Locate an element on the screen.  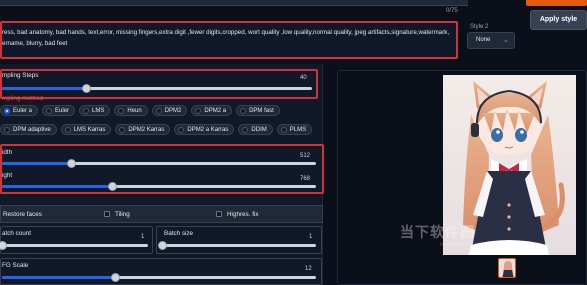
sampling-method-option: Heun is located at coordinates (131, 110).